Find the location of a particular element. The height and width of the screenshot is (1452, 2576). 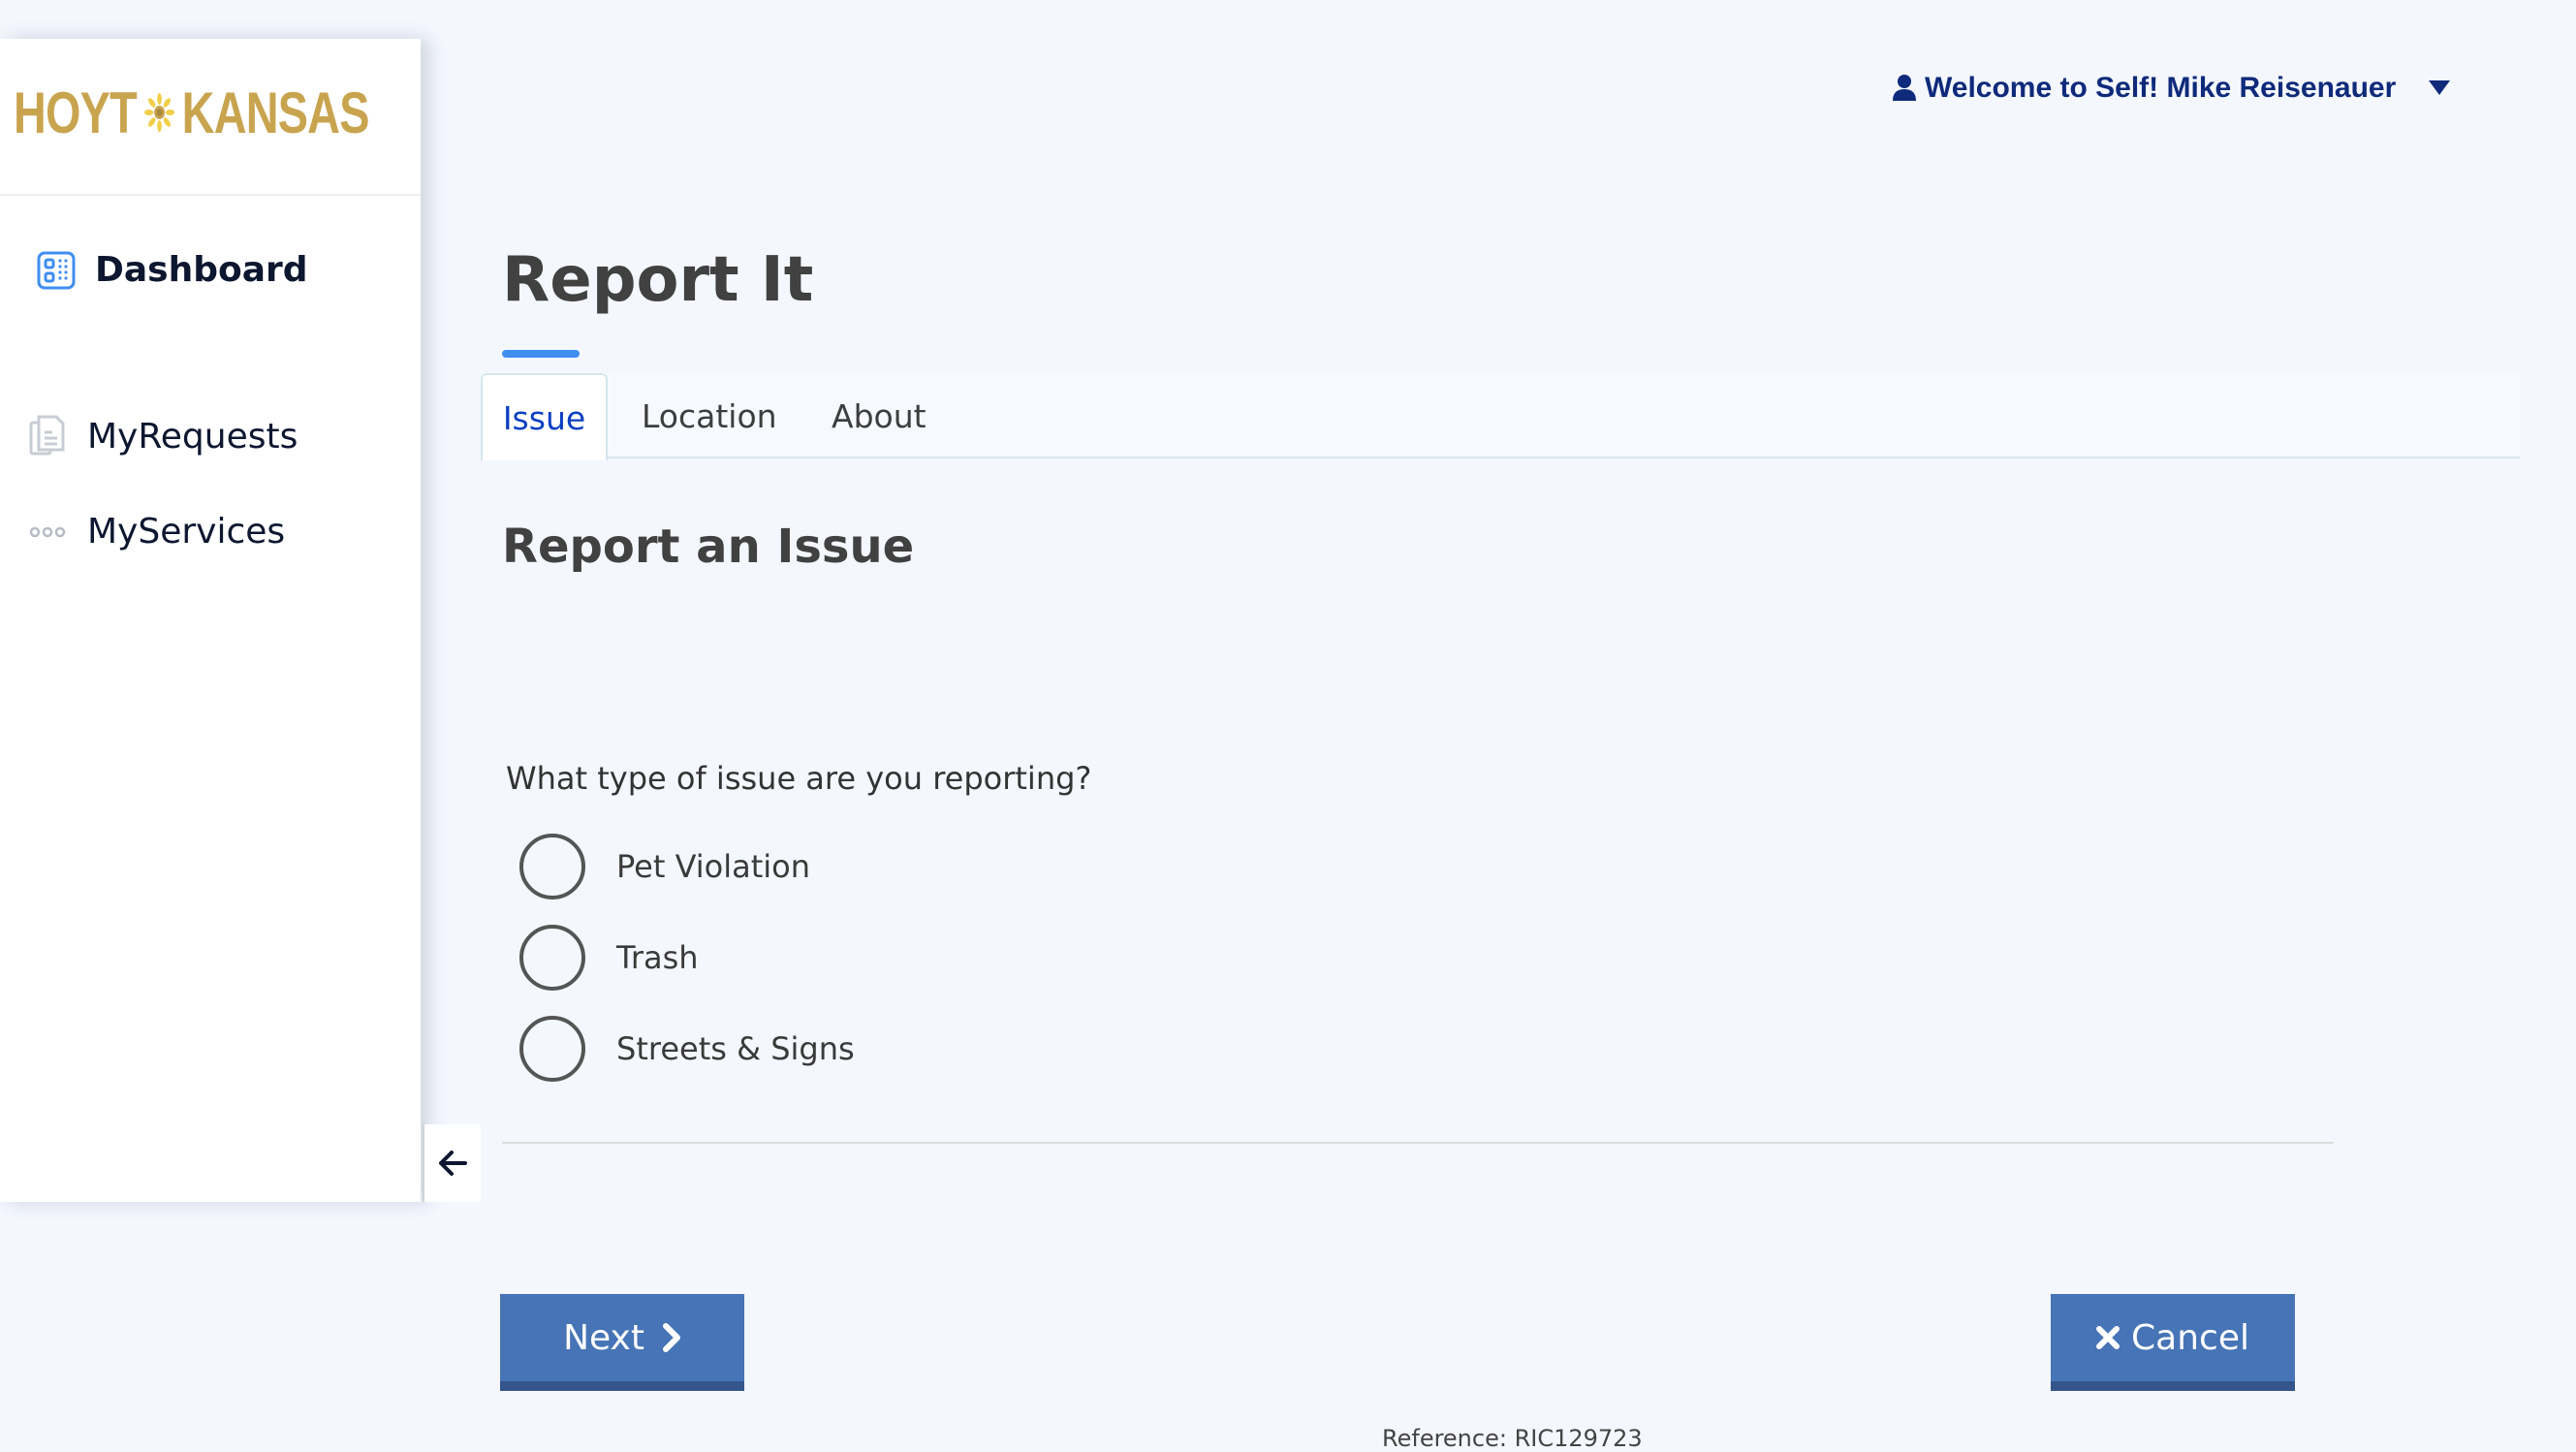

caret-down-icon is located at coordinates (2440, 88).